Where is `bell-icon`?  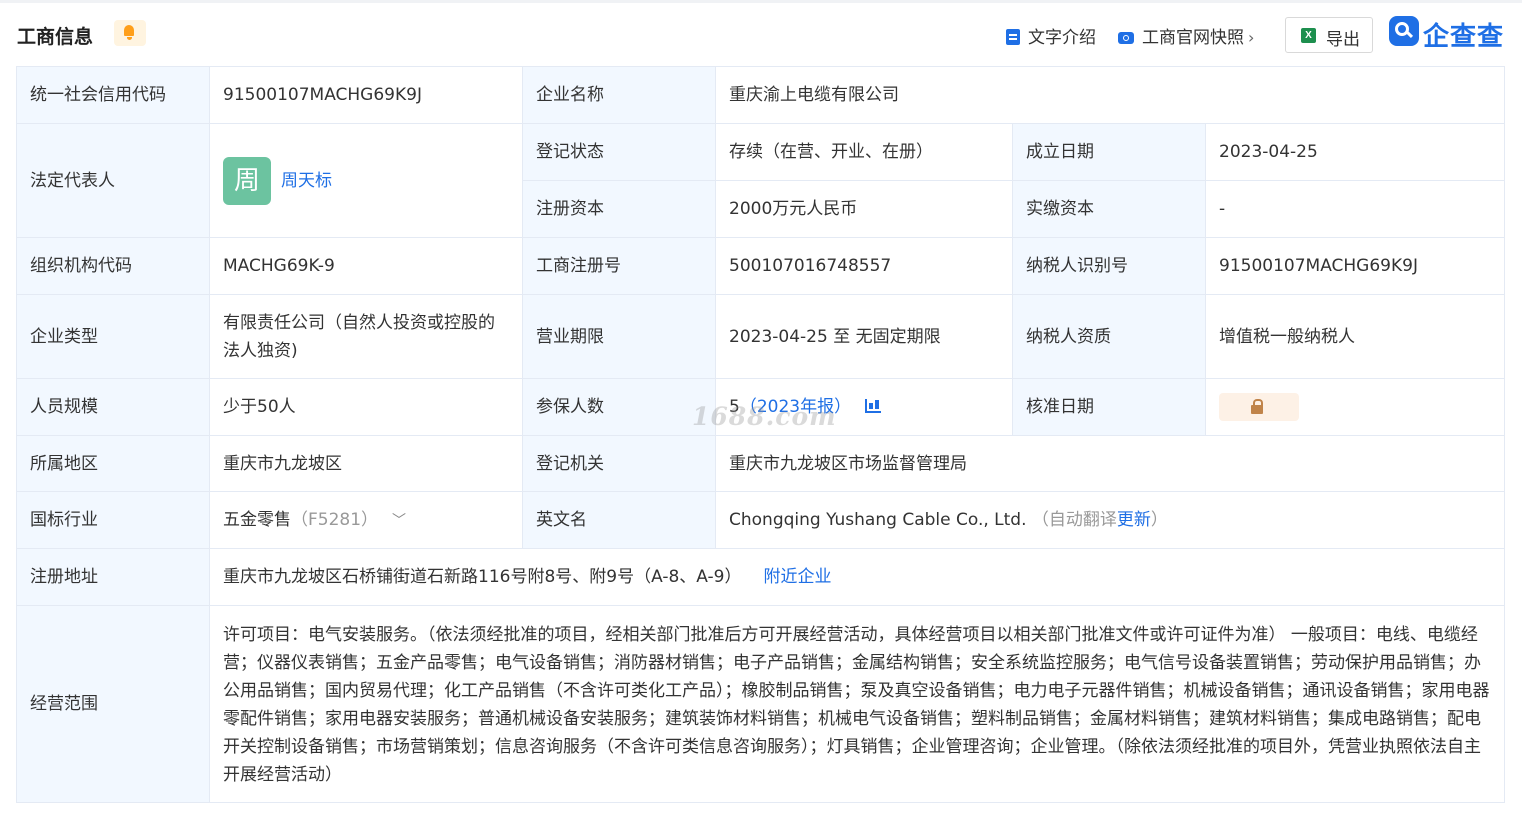
bell-icon is located at coordinates (129, 30).